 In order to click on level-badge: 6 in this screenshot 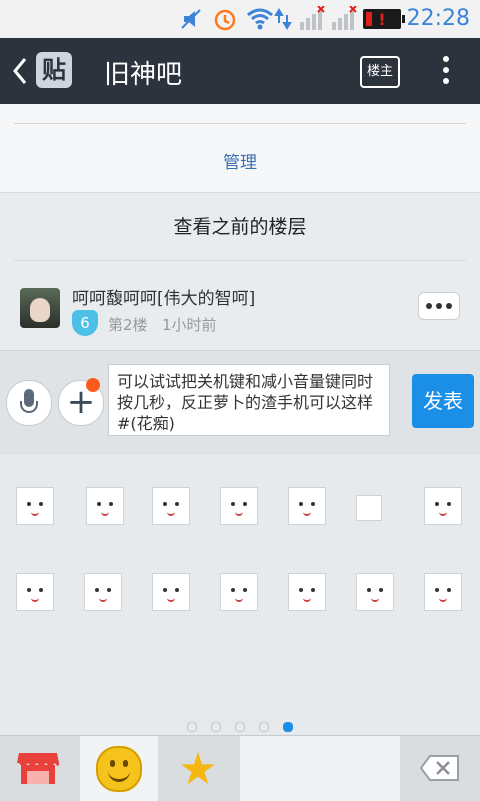, I will do `click(85, 323)`.